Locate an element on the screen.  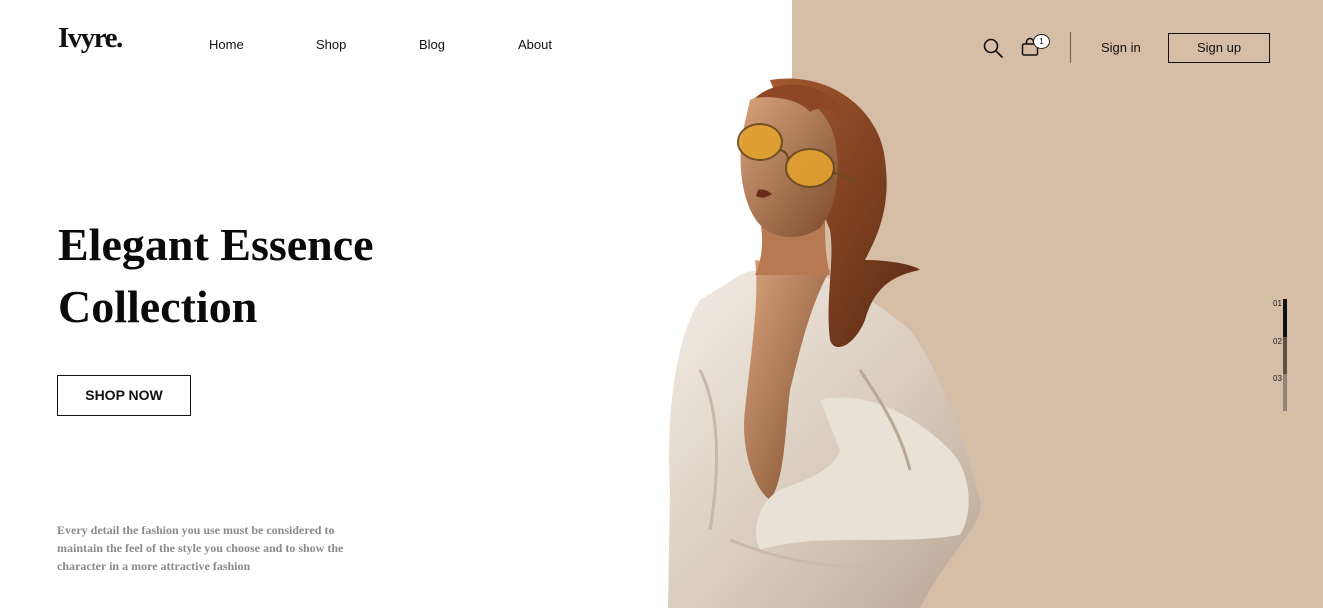
nav-item-blog: Blog is located at coordinates (432, 44).